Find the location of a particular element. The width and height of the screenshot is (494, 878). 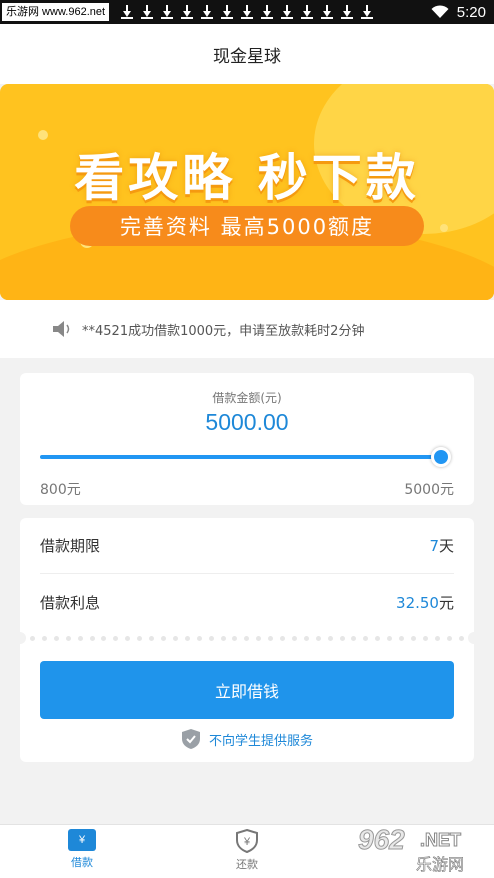

wifi-icon is located at coordinates (440, 11).